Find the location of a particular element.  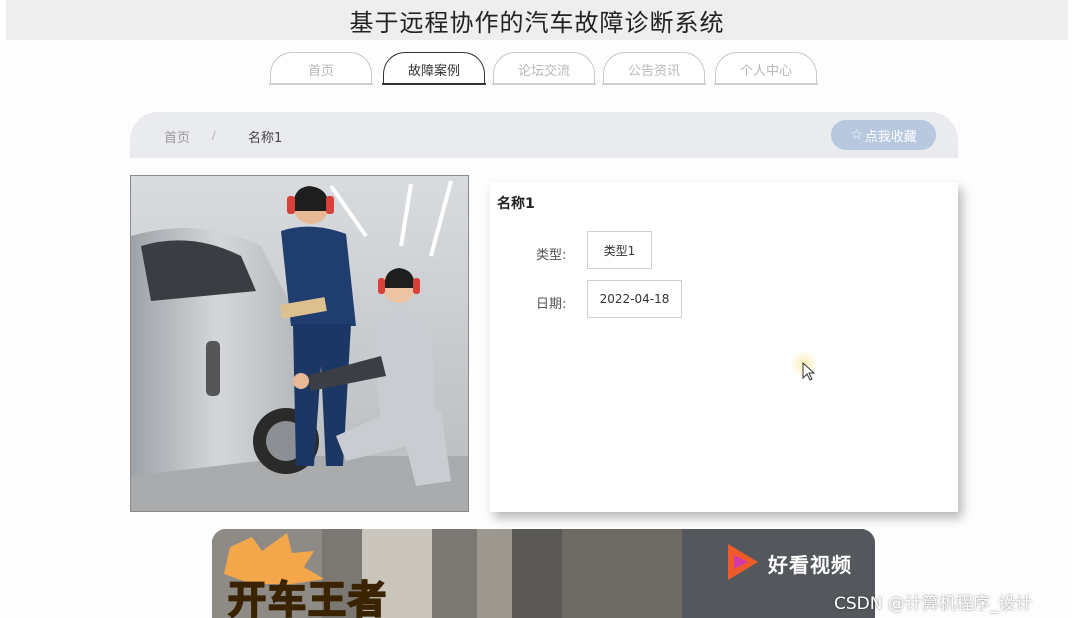

date-label: 日期: is located at coordinates (551, 304).